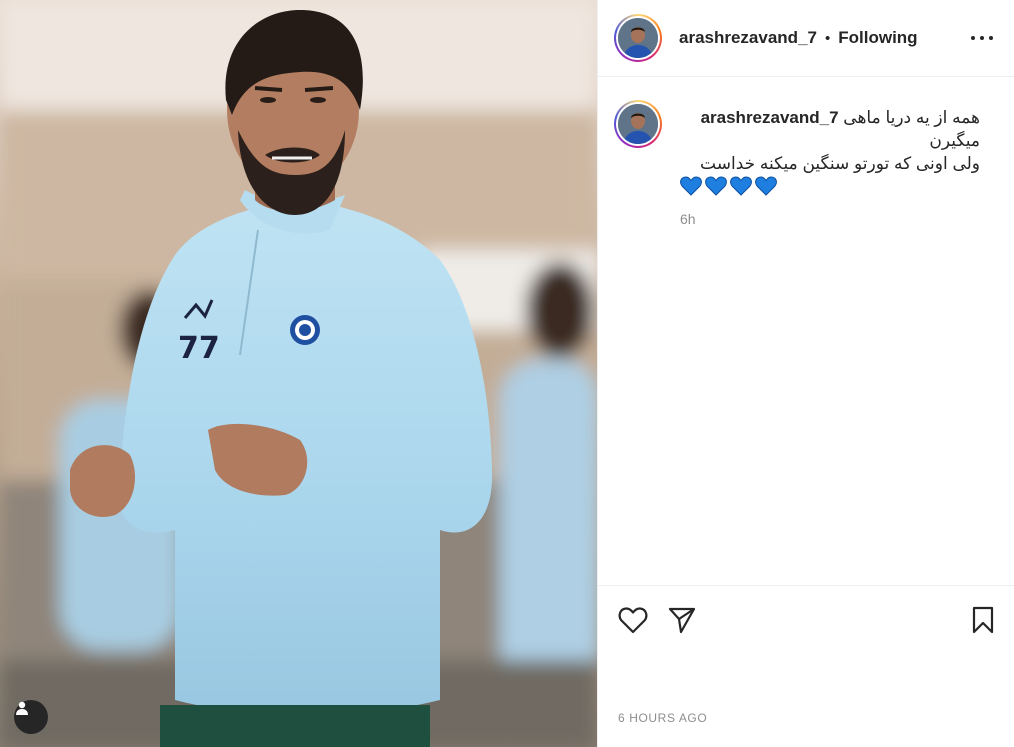 This screenshot has height=747, width=1014. I want to click on caption-line-3: ولی اونی که تورتو سنگین میکنه خداست, so click(840, 163).